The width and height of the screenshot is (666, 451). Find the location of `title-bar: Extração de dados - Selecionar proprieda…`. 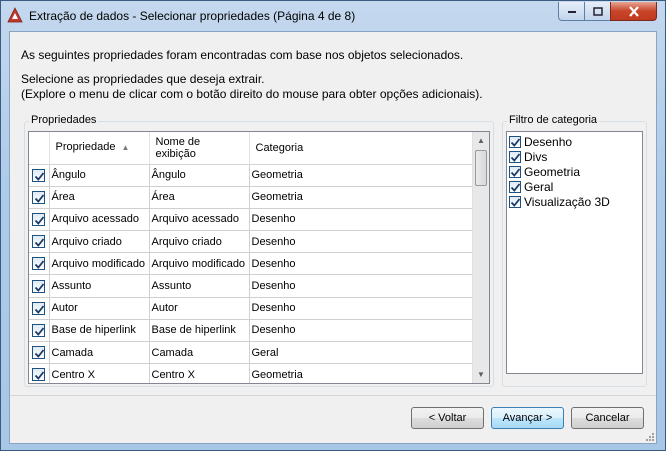

title-bar: Extração de dados - Selecionar proprieda… is located at coordinates (333, 16).